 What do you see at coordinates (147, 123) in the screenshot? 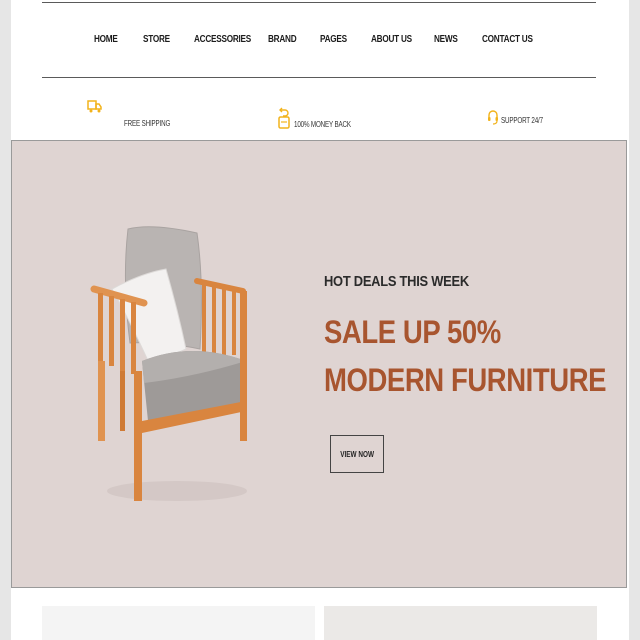
I see `feature-label: FREE SHIPPING` at bounding box center [147, 123].